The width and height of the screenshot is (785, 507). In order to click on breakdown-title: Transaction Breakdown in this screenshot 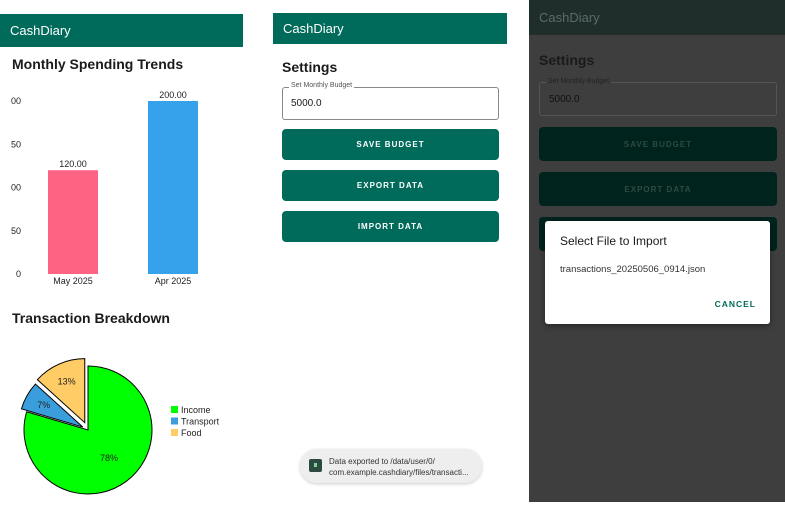, I will do `click(91, 318)`.